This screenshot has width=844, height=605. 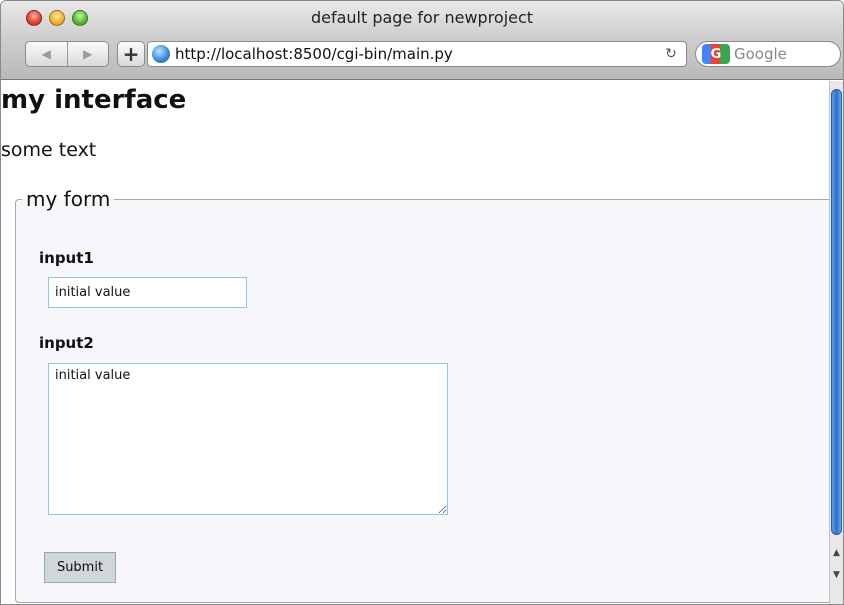 I want to click on nav-button-group: ◀ ▶, so click(x=67, y=54).